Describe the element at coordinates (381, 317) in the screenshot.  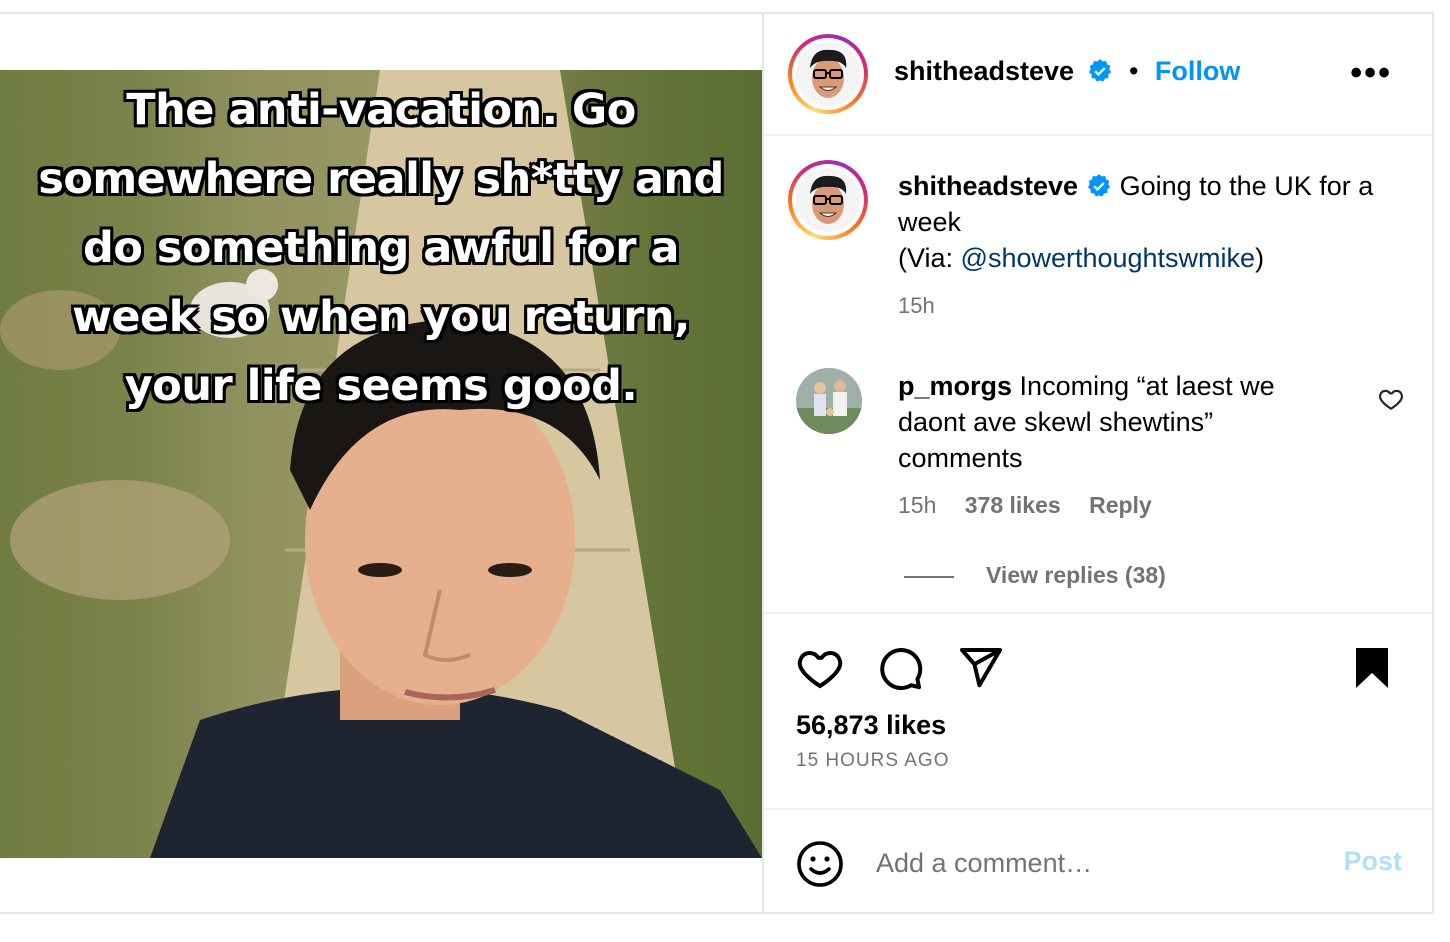
I see `overlay-line: week so when you return,` at that location.